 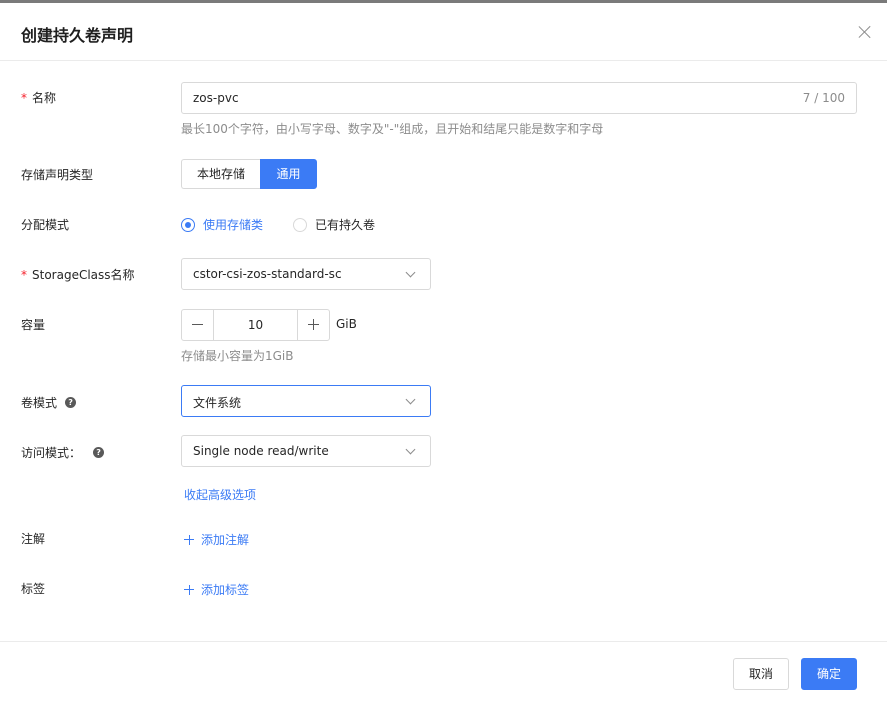 What do you see at coordinates (261, 451) in the screenshot?
I see `access-mode-value: Single node read/write` at bounding box center [261, 451].